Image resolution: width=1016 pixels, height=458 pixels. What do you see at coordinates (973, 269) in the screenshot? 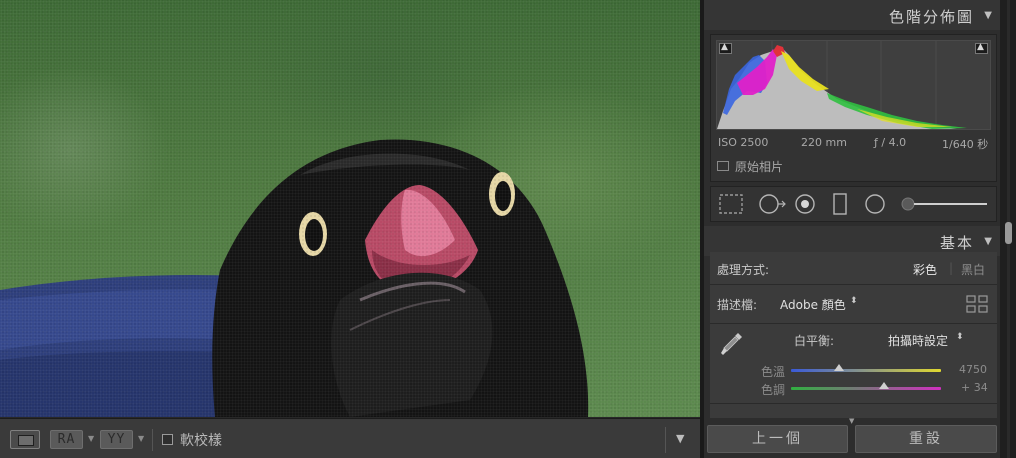
I see `treatment-bw-option: 黑白` at bounding box center [973, 269].